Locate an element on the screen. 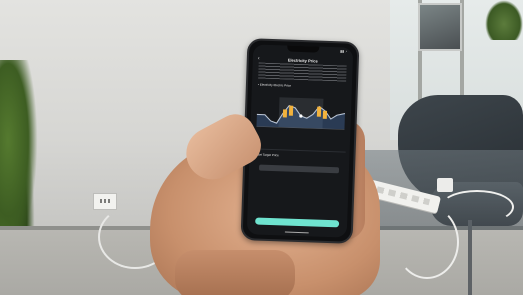 The height and width of the screenshot is (295, 523). top-right-plant is located at coordinates (504, 20).